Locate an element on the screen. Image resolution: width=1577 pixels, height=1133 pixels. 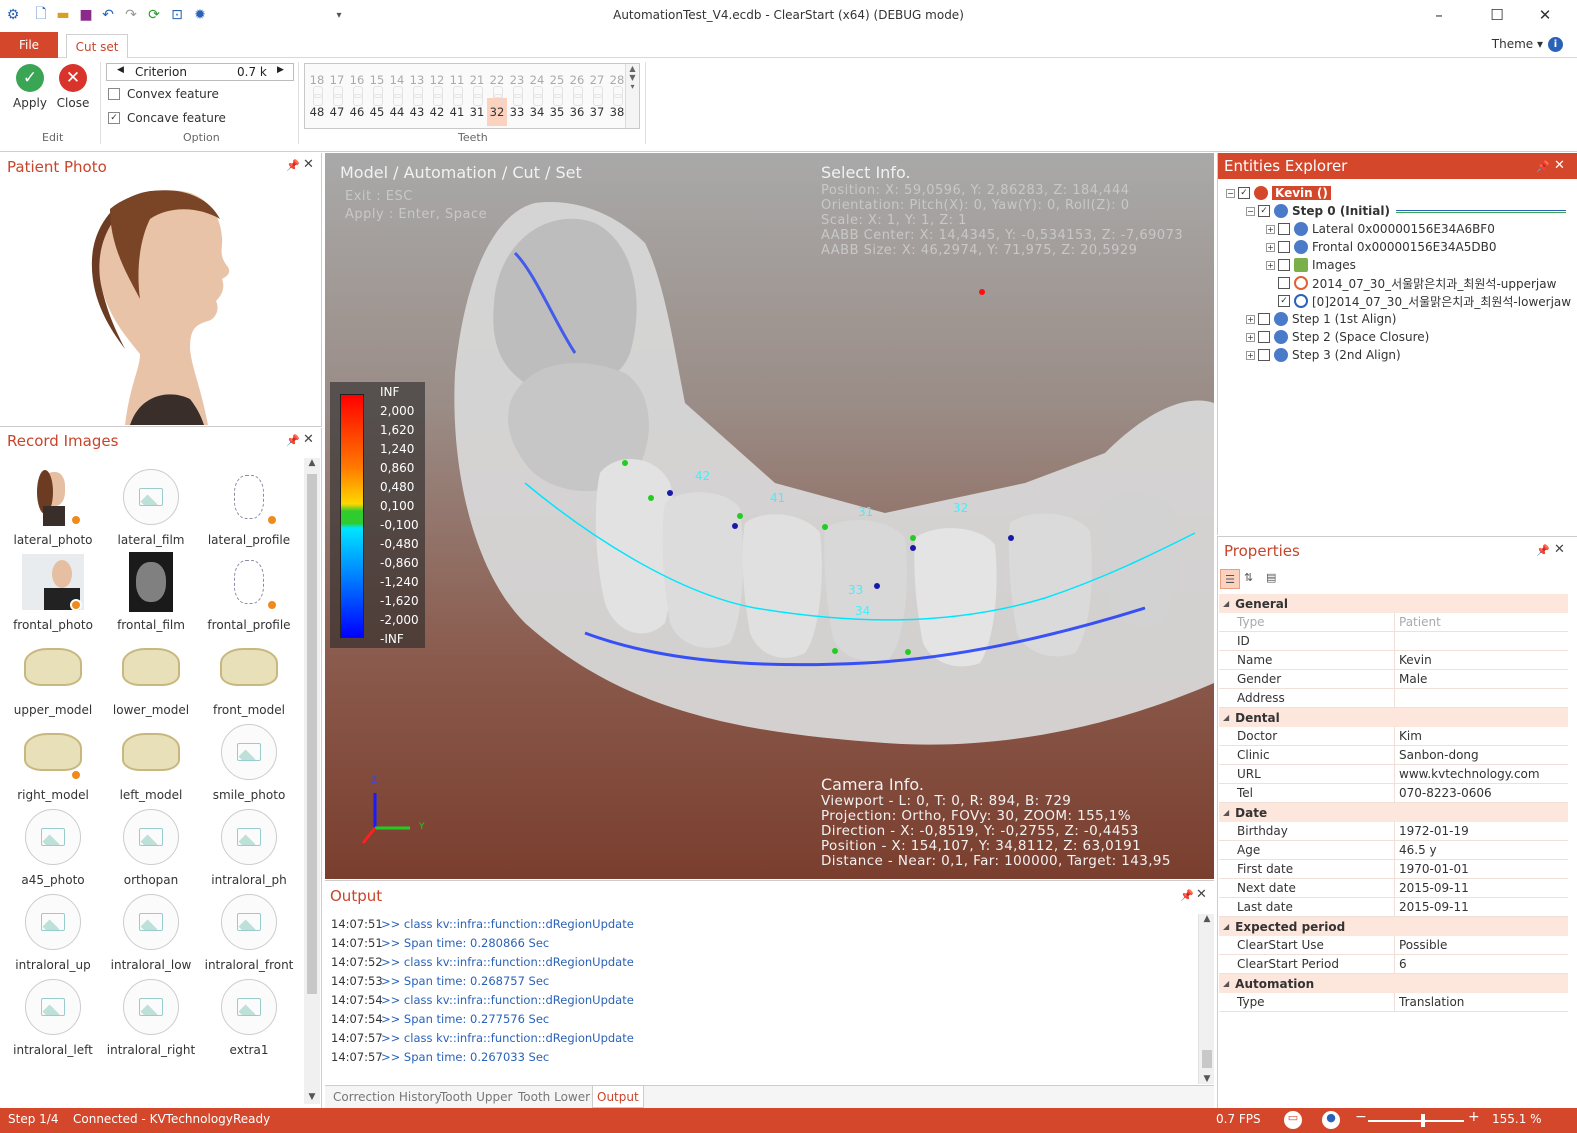
record-thumb-frontal_film: frontal_film is located at coordinates (151, 593).